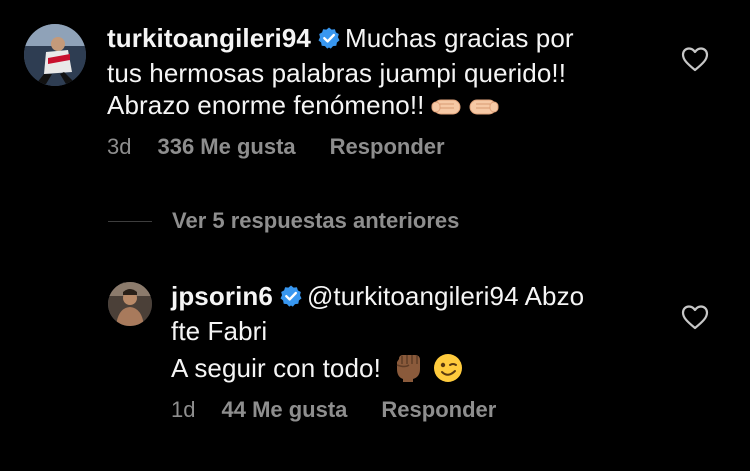 The image size is (750, 471). What do you see at coordinates (266, 105) in the screenshot?
I see `comment-text-line3: Abrazo enorme fenómeno!!` at bounding box center [266, 105].